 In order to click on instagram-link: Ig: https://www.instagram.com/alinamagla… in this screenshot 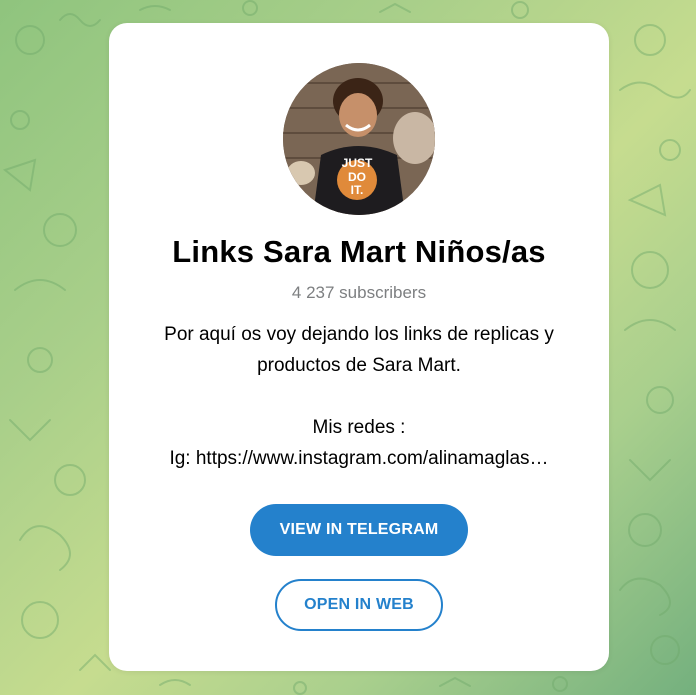, I will do `click(359, 458)`.